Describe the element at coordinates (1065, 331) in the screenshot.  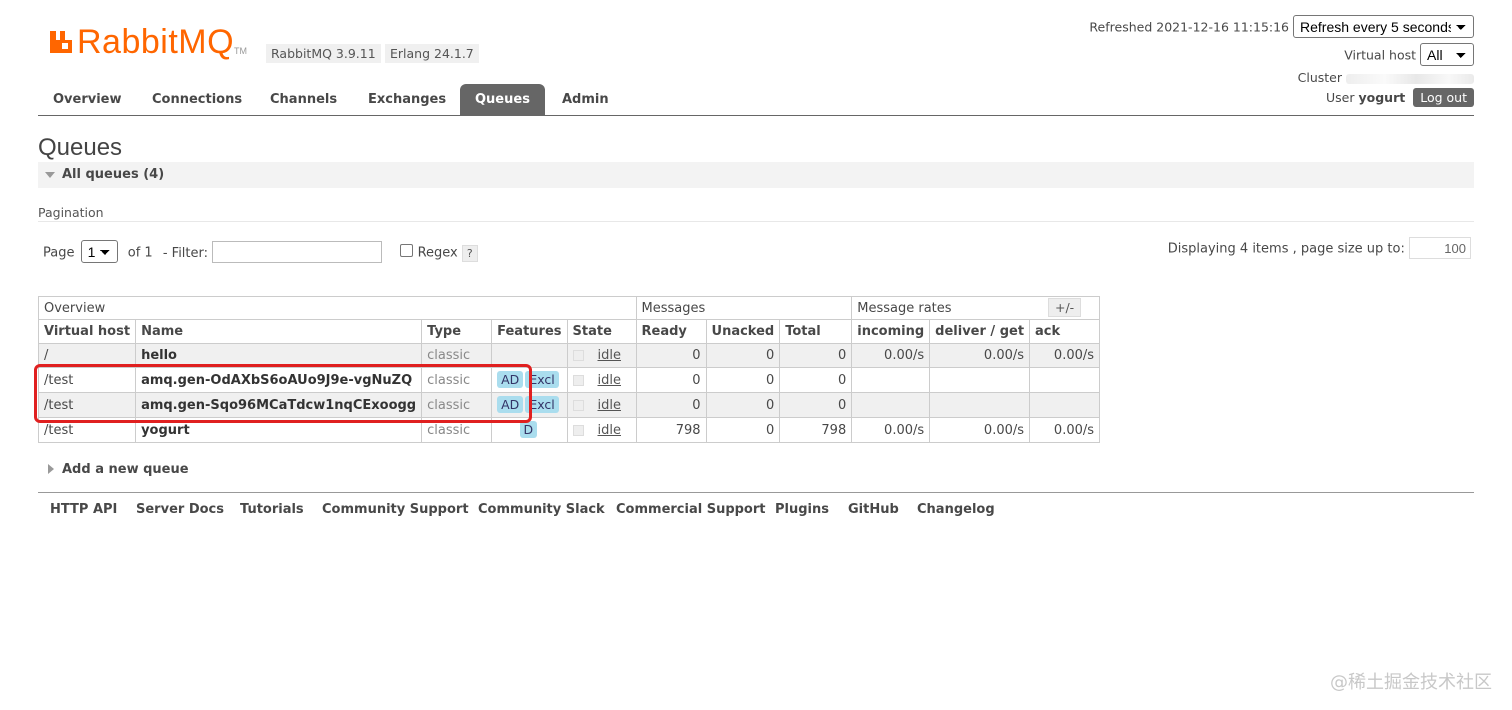
I see `col-ack: ack` at that location.